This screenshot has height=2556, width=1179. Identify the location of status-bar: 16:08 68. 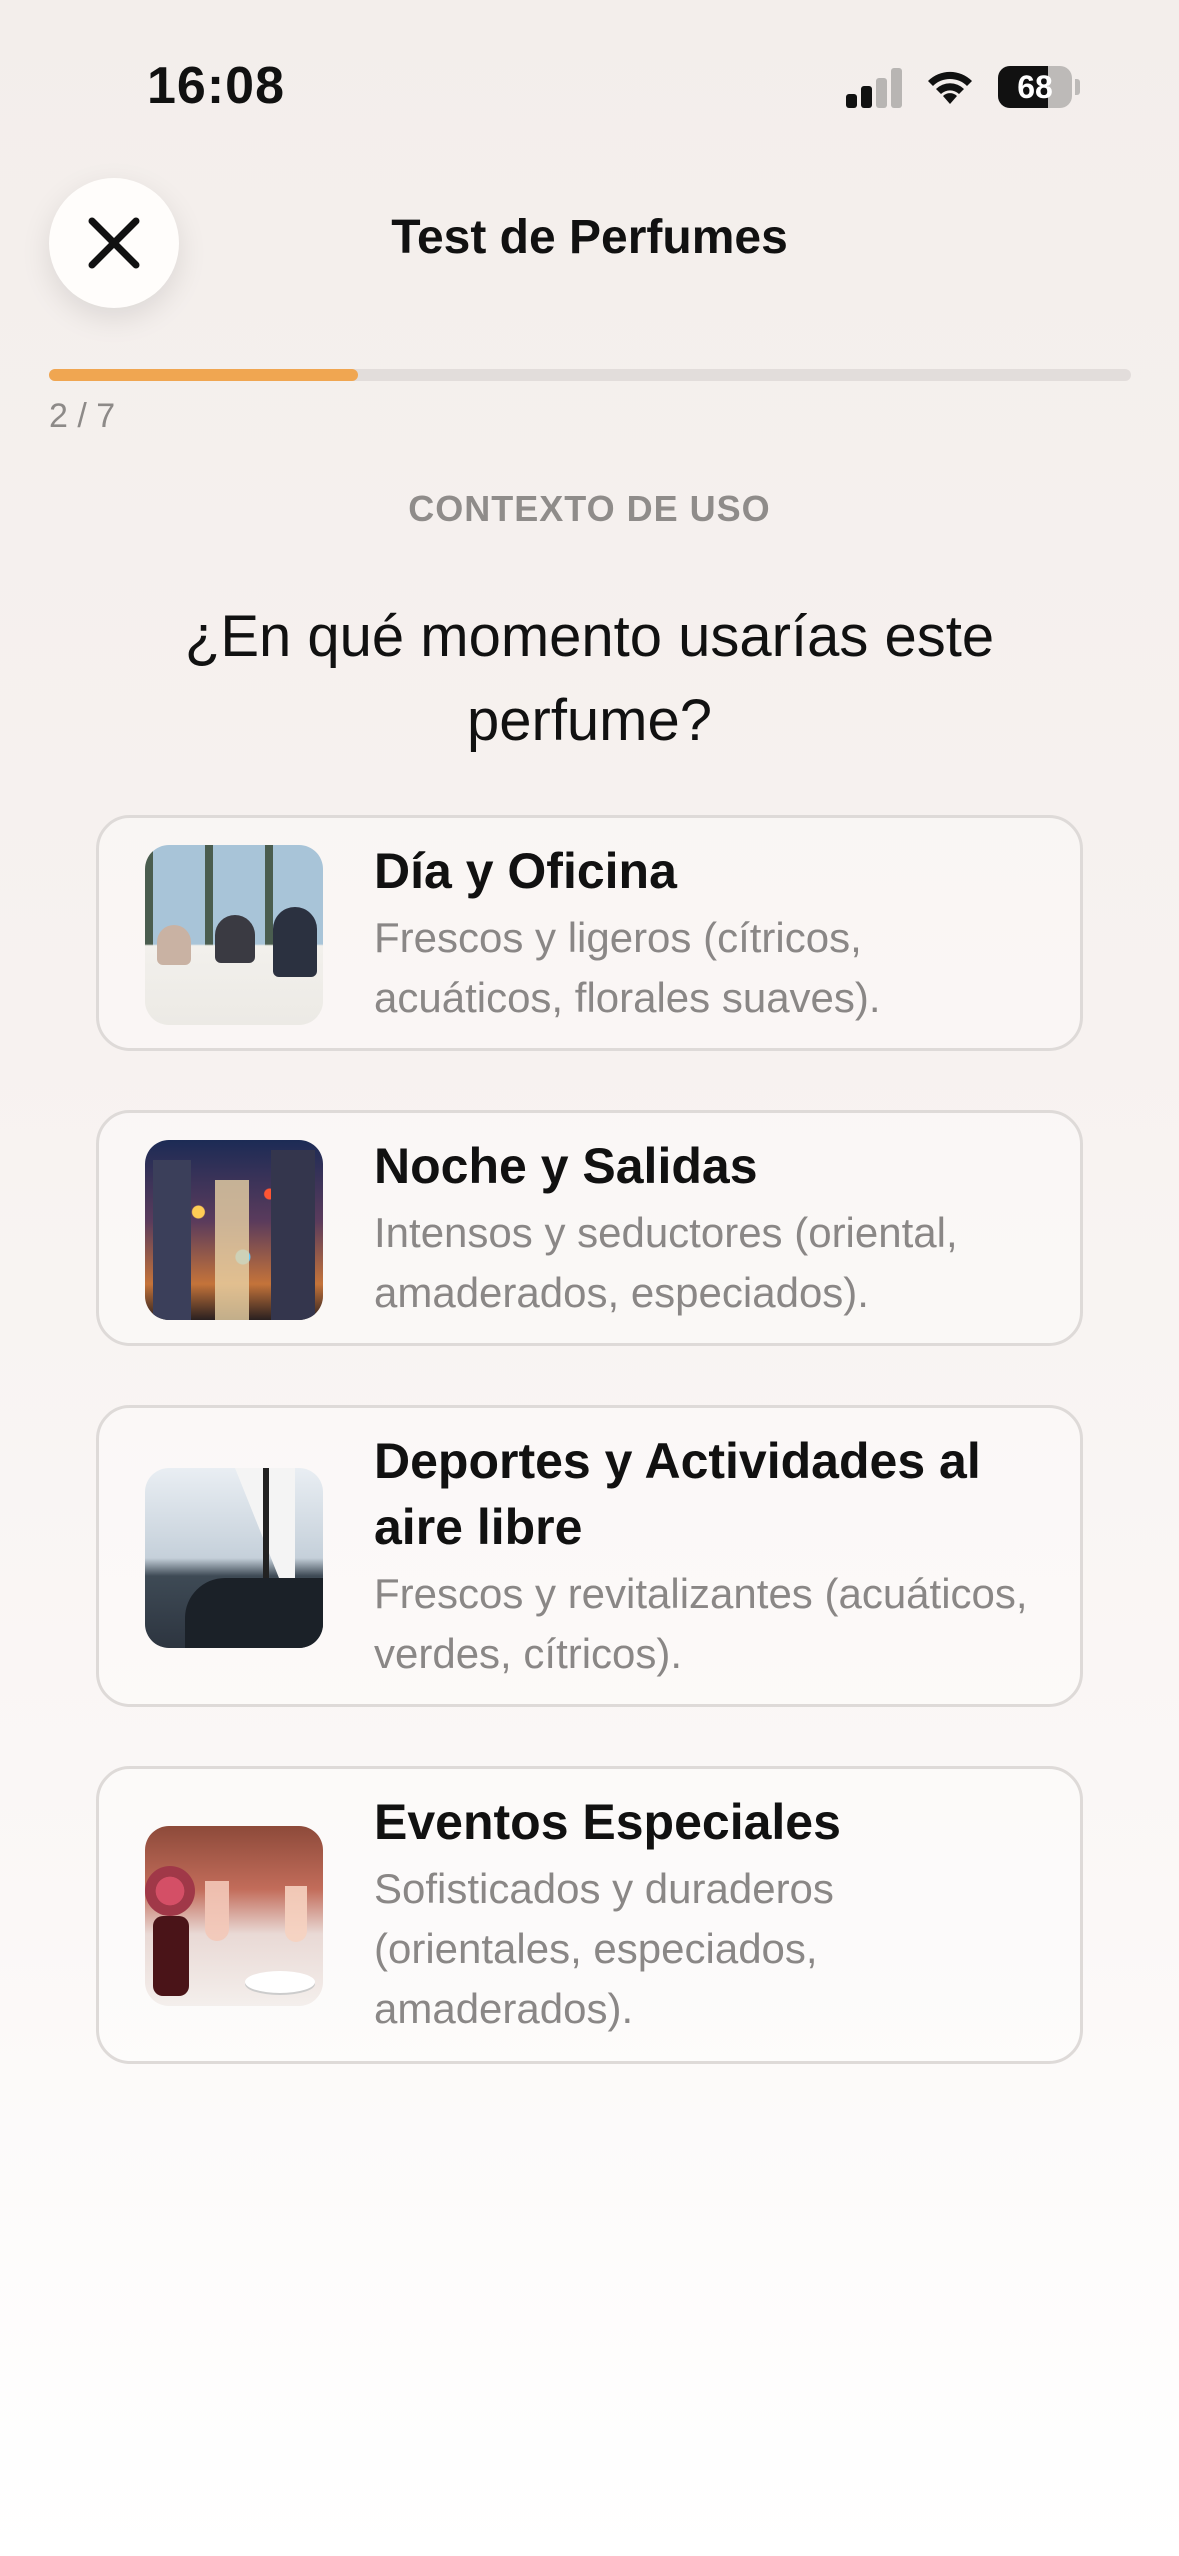
(589, 80).